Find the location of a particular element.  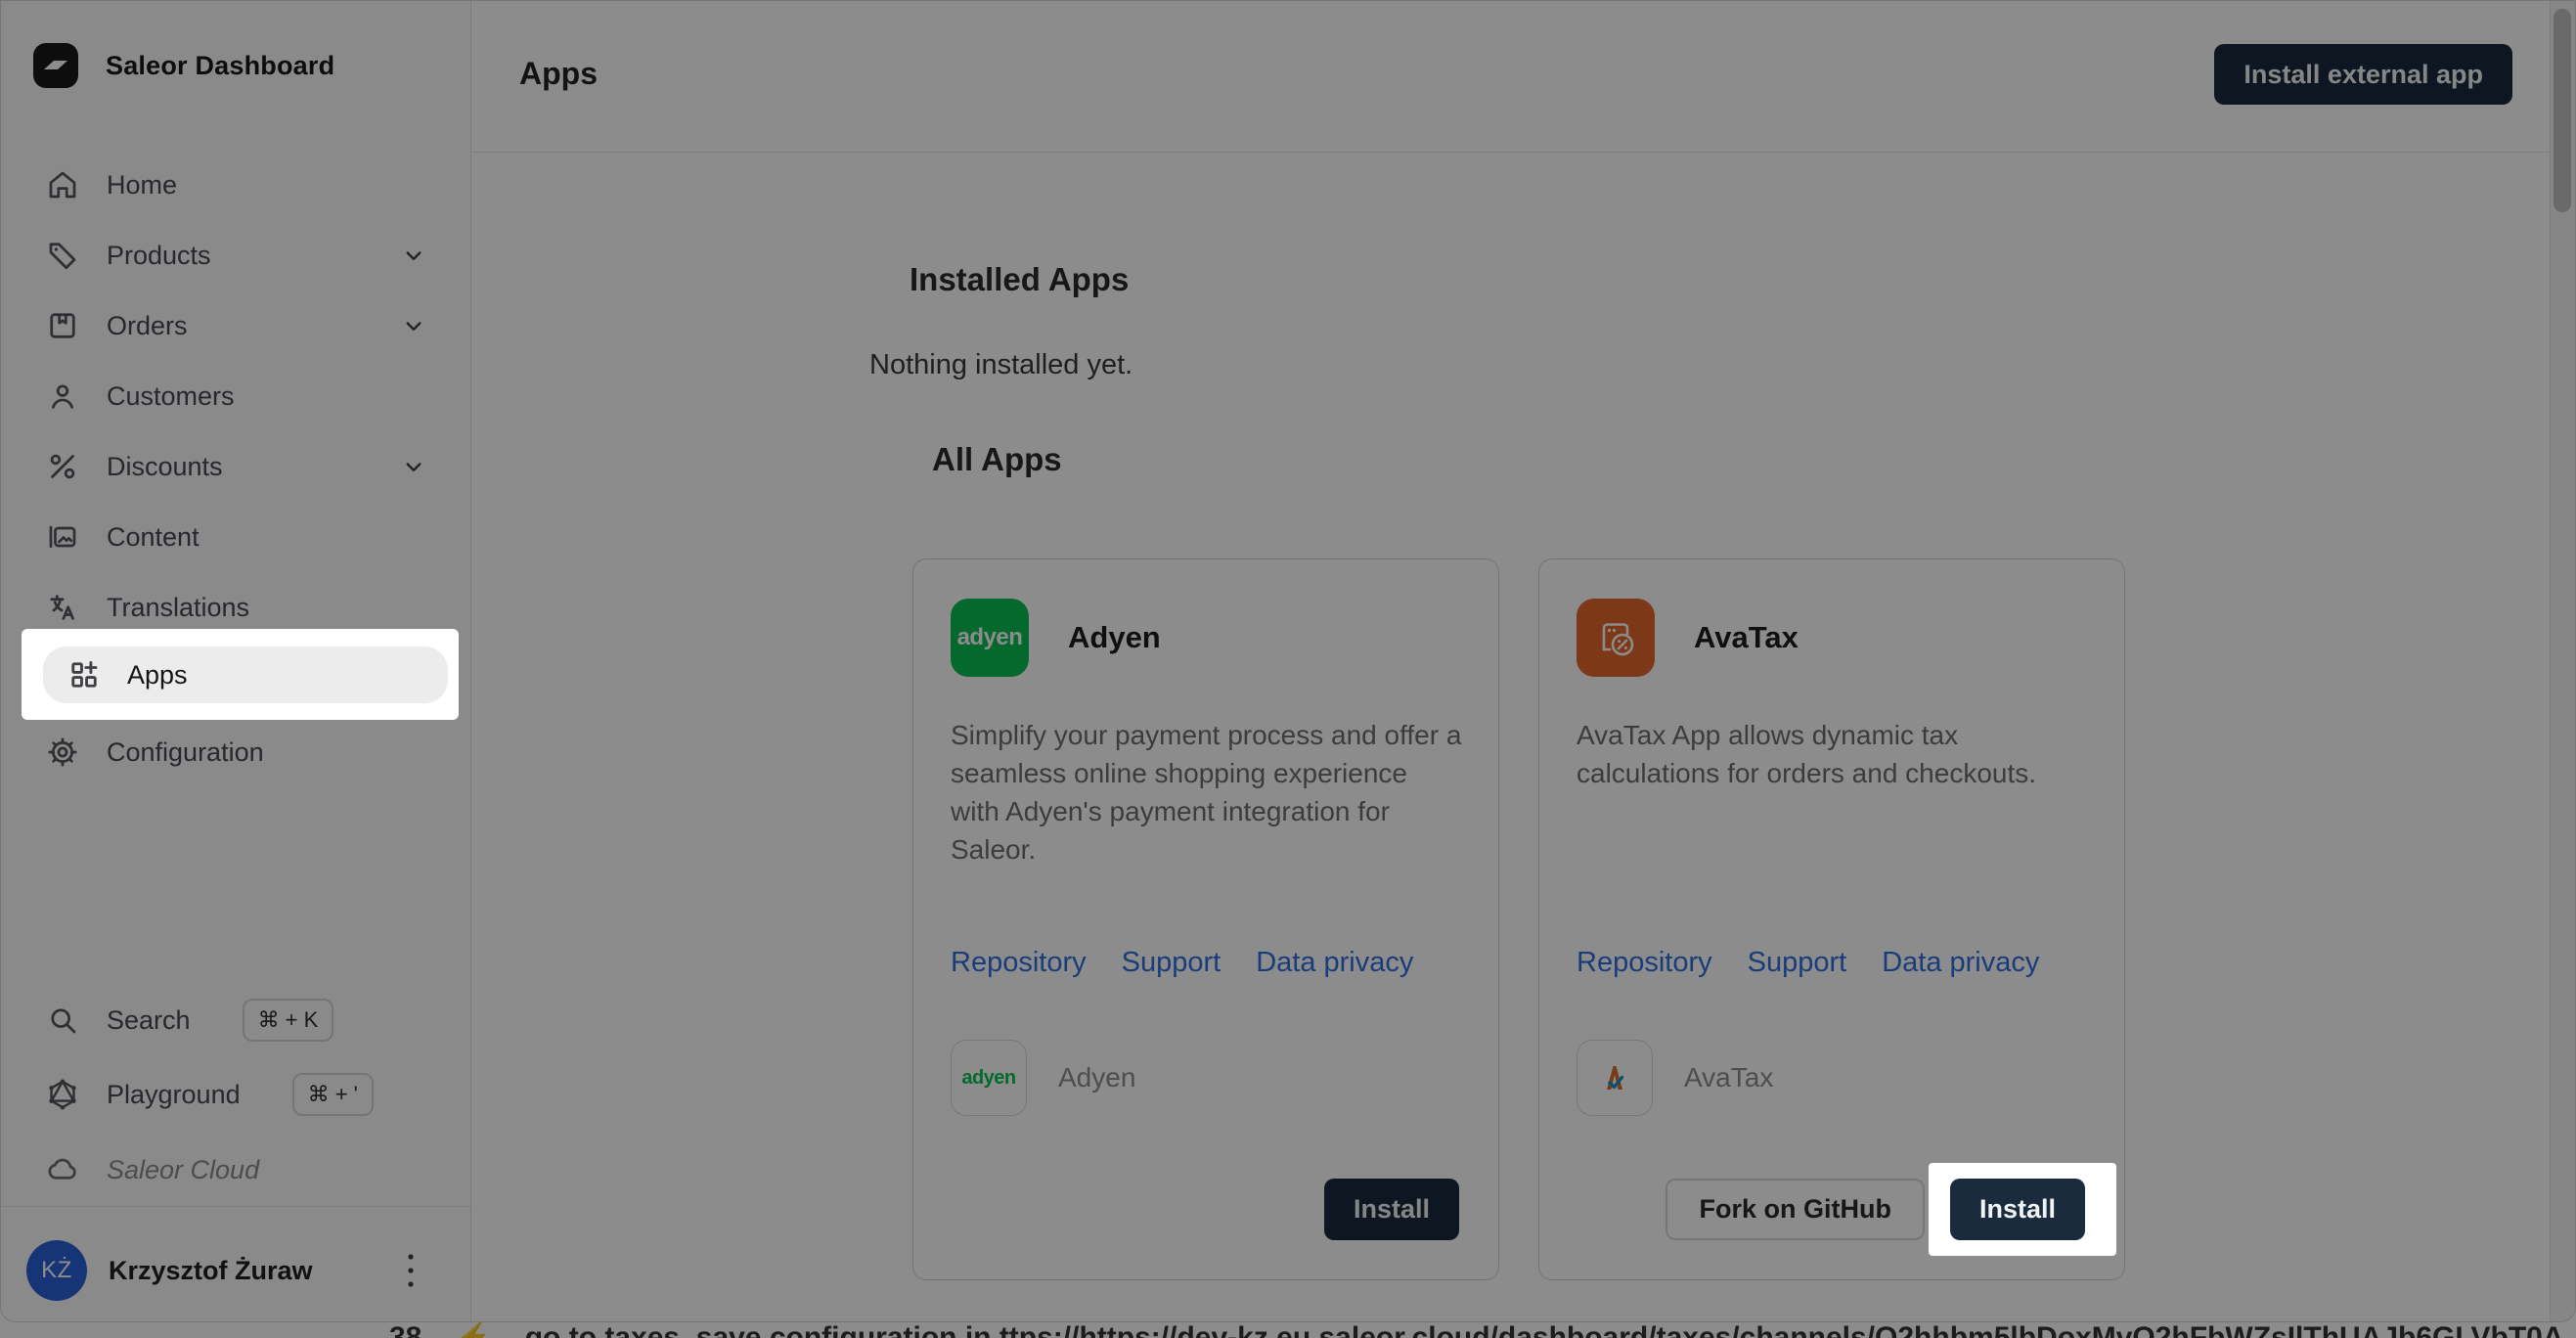

install-button-avatax: Install is located at coordinates (2017, 1209).